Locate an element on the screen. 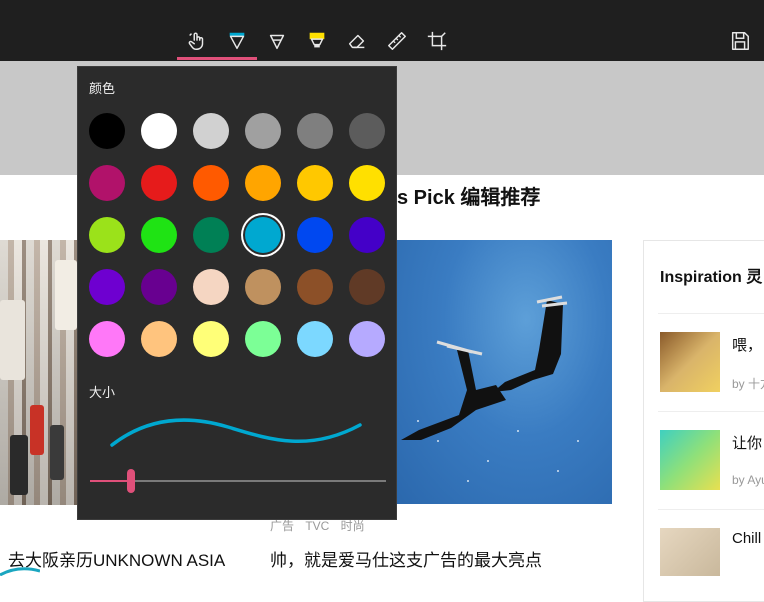 This screenshot has width=764, height=602. skier-figures is located at coordinates (484, 367).